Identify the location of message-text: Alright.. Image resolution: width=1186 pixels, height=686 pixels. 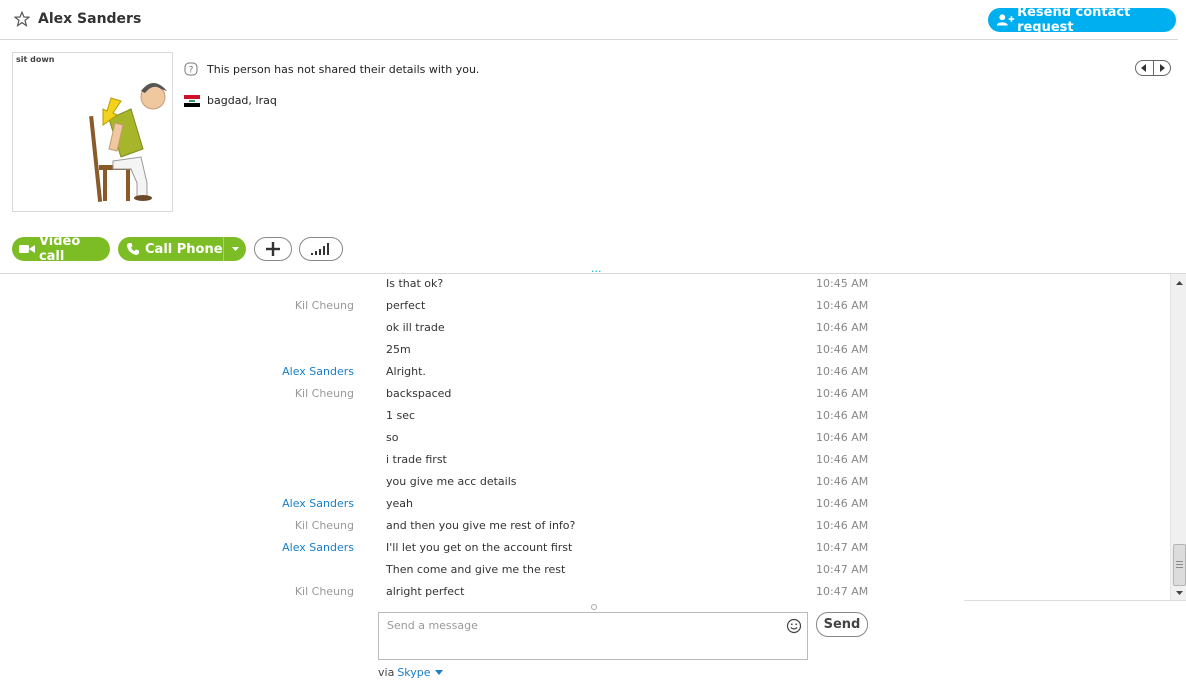
(406, 371).